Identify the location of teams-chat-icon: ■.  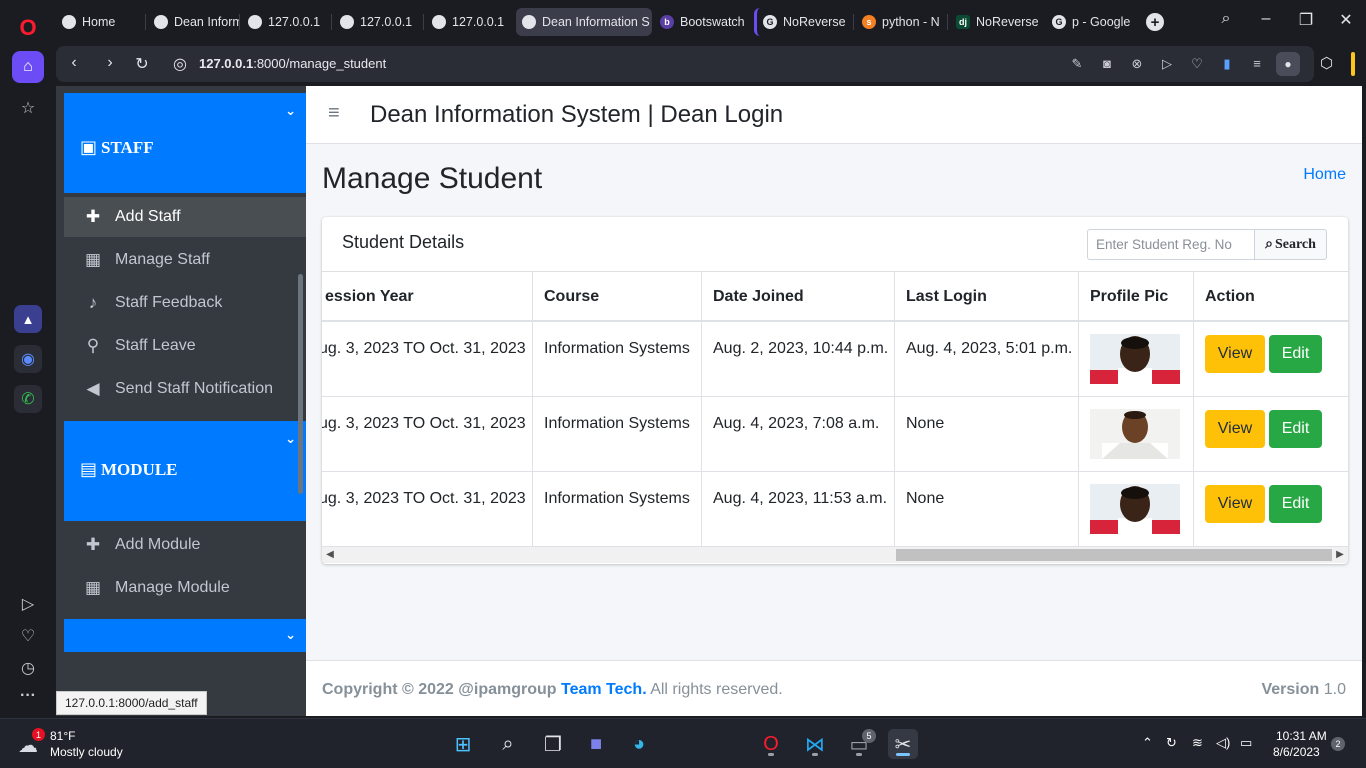
(596, 744).